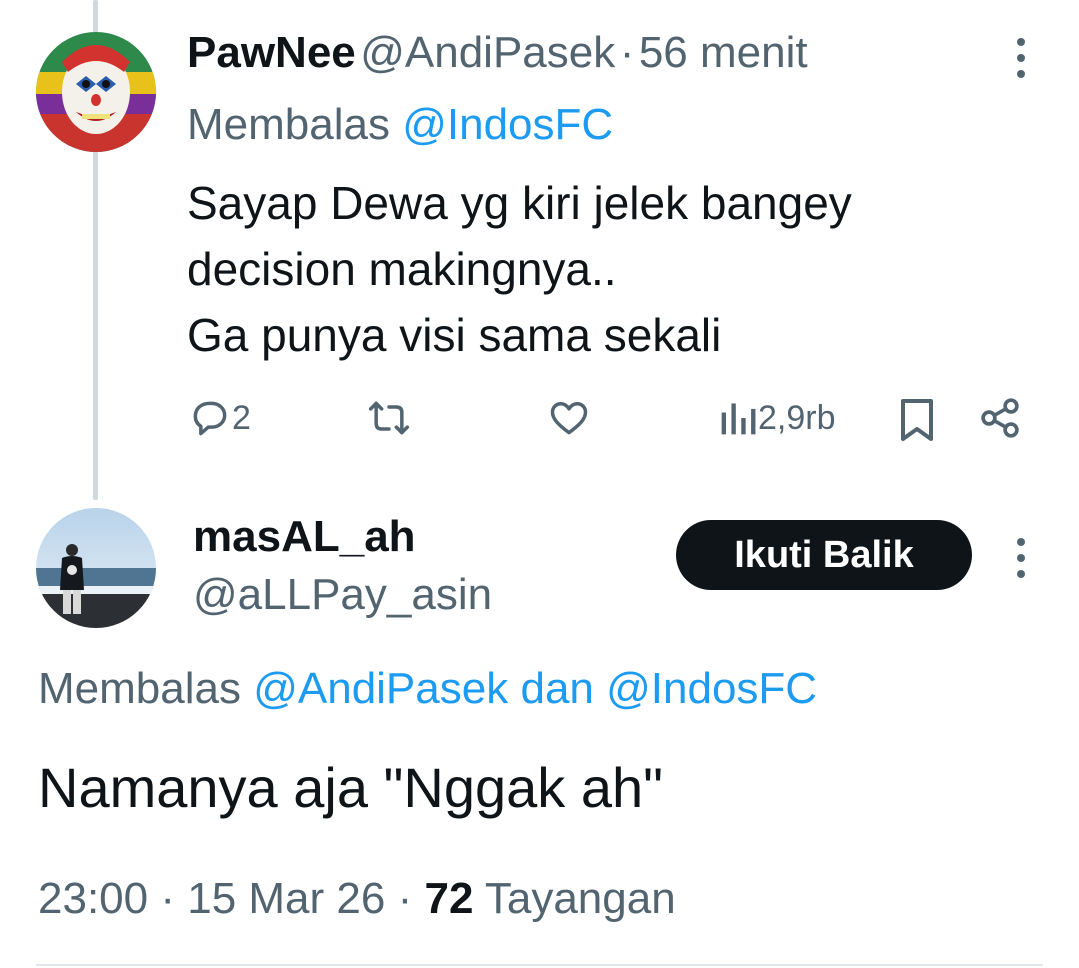 The height and width of the screenshot is (968, 1079). Describe the element at coordinates (286, 898) in the screenshot. I see `tweet-date: 15 Mar 26` at that location.